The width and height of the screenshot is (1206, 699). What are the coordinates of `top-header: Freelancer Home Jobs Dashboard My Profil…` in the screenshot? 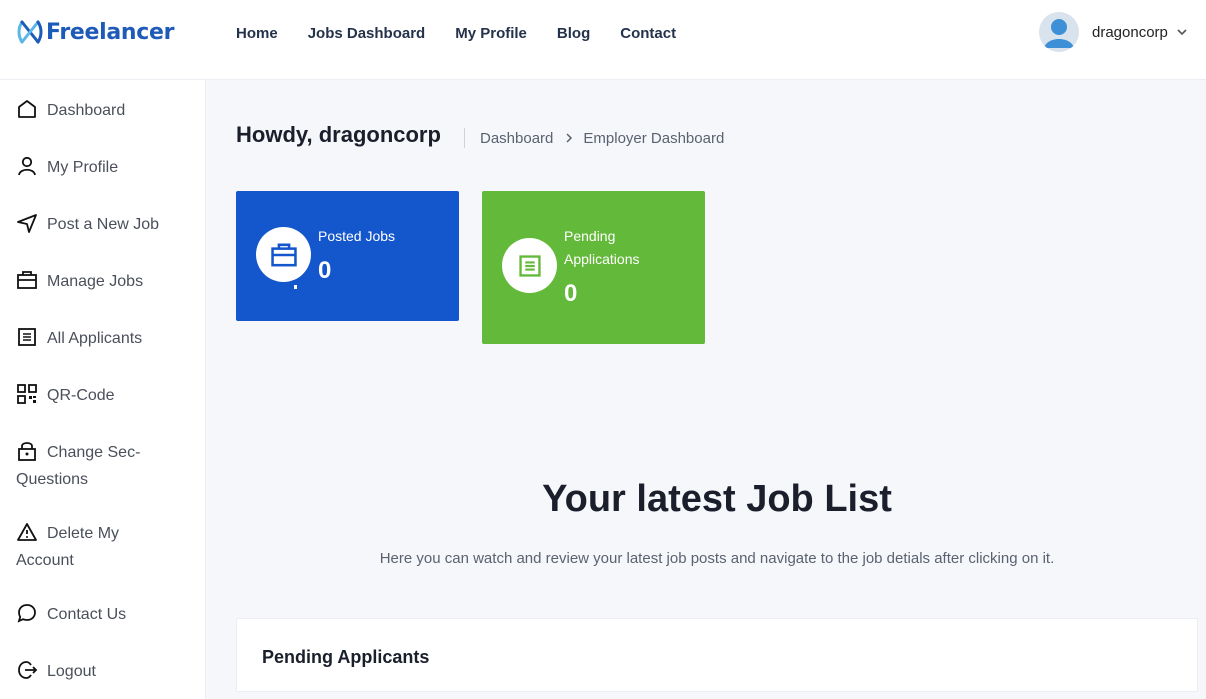 It's located at (603, 40).